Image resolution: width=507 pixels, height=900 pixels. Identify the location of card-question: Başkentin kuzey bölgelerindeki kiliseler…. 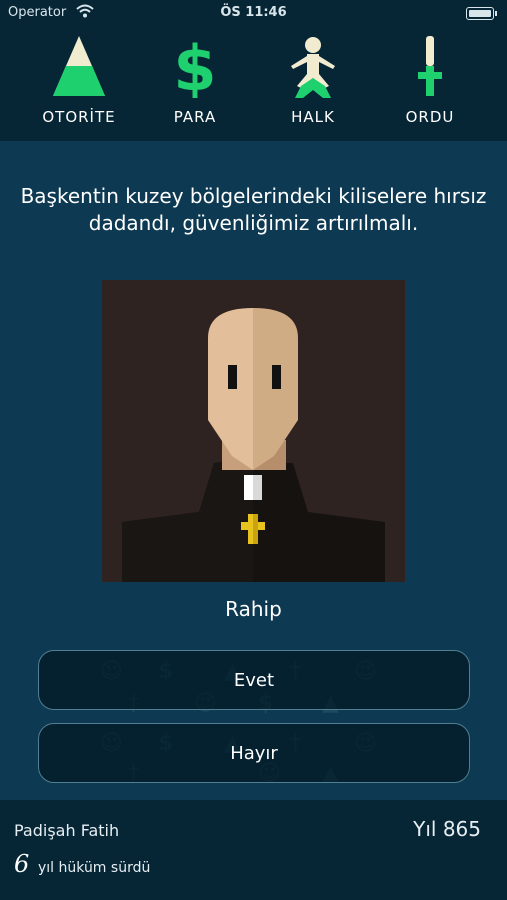
(253, 209).